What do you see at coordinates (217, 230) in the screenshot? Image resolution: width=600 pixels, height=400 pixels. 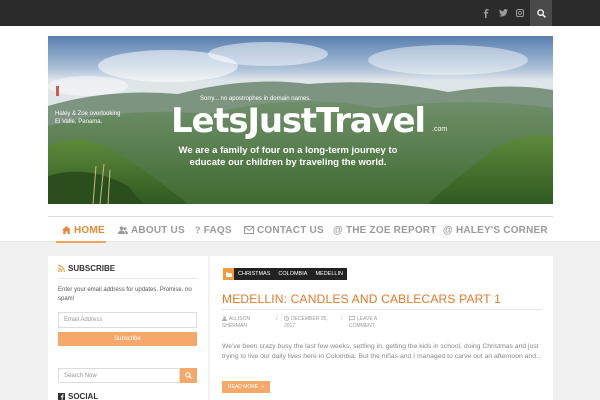 I see `nav-item-label: FAQS` at bounding box center [217, 230].